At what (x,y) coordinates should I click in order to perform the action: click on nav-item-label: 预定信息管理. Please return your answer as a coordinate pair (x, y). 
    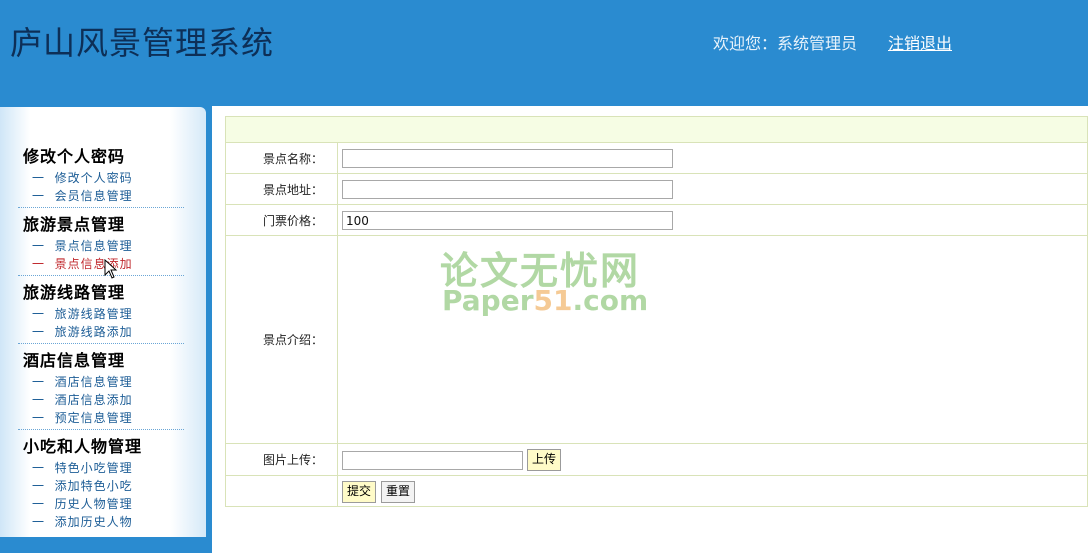
    Looking at the image, I should click on (93, 418).